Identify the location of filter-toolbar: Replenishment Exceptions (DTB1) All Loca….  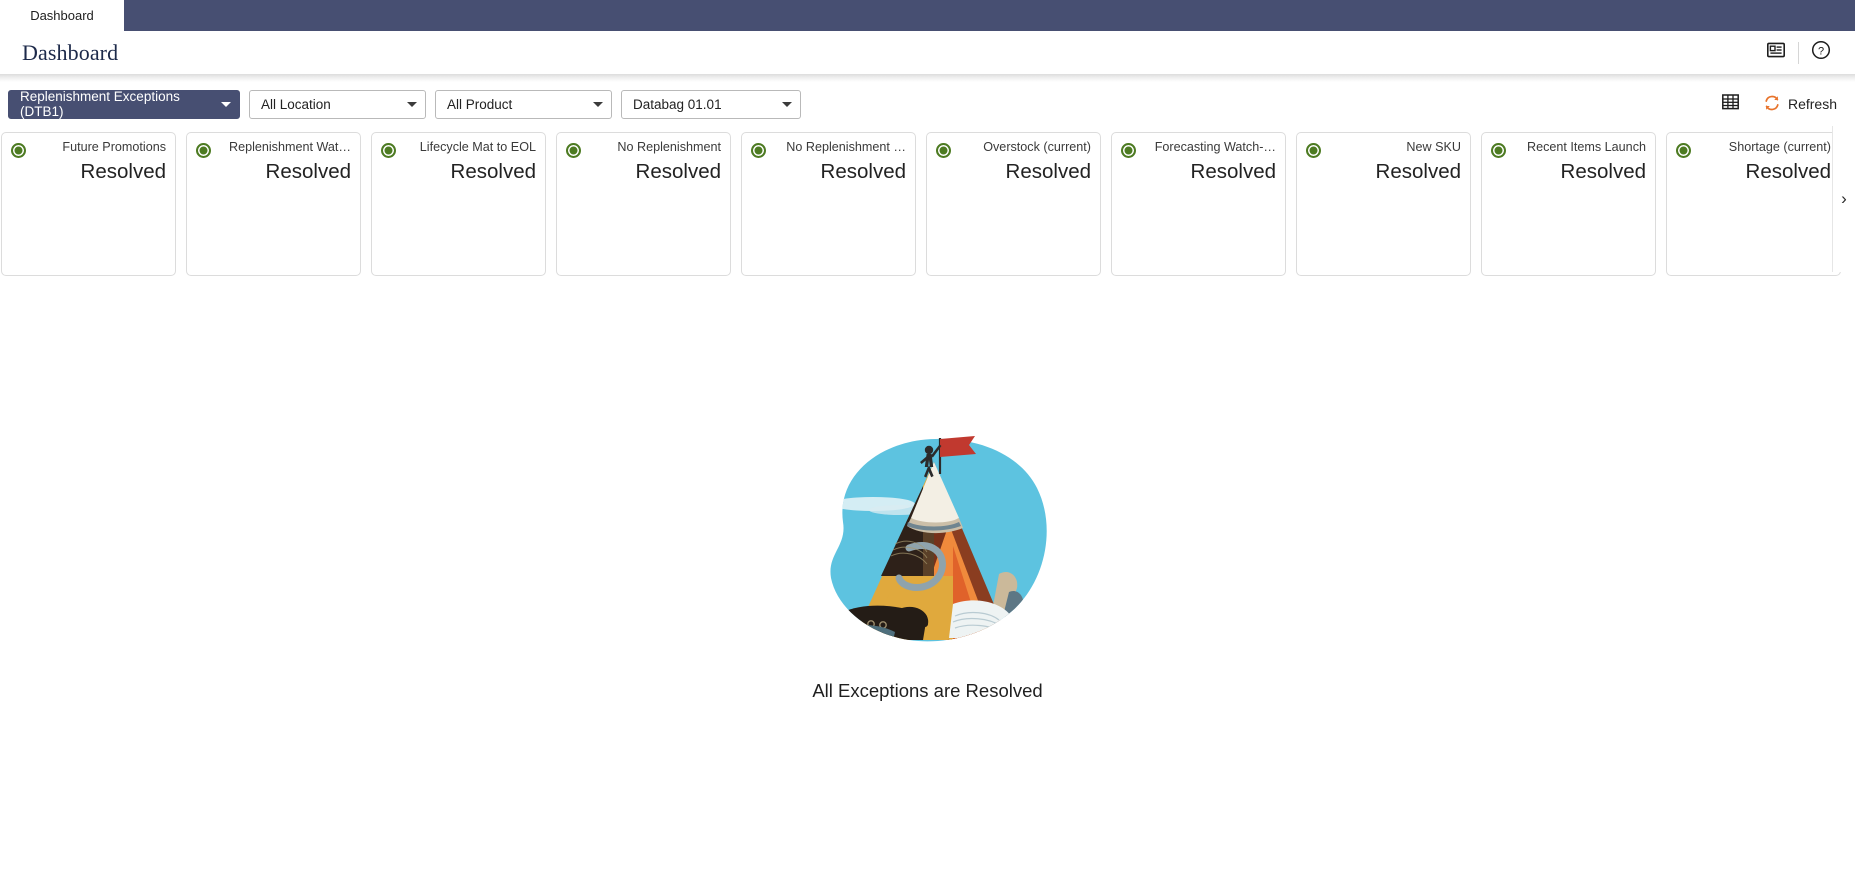
(927, 104).